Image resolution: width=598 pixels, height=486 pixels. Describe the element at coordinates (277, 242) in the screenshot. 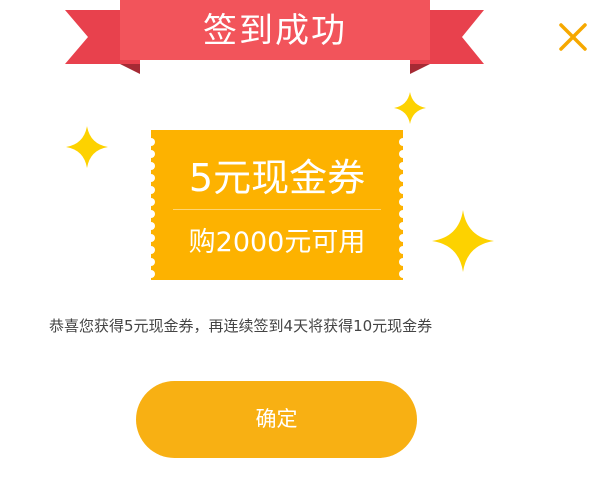

I see `coupon-condition: 购2000元可用` at that location.